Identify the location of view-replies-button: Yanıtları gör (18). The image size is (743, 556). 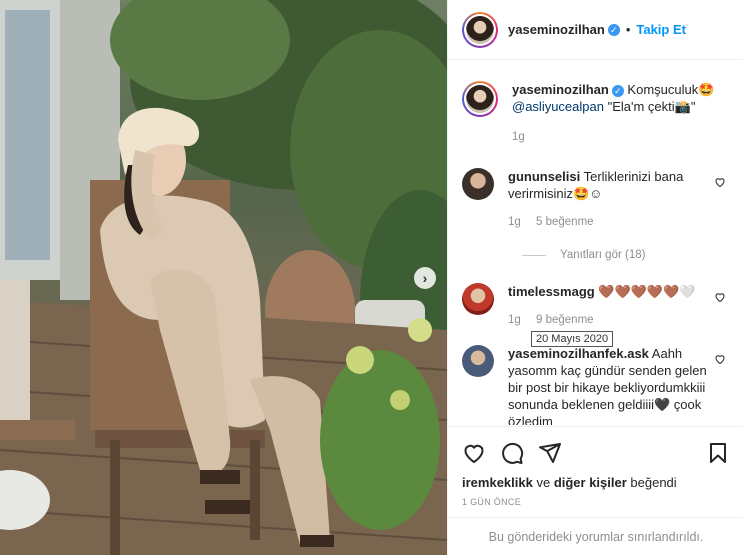
(626, 255).